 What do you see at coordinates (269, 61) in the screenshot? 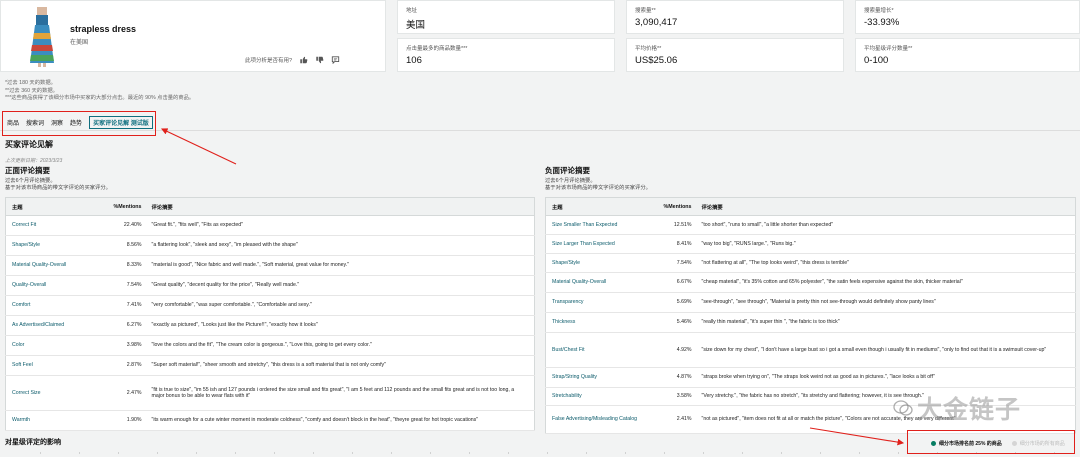
I see `feedback-question: 此项分析是否有用?` at bounding box center [269, 61].